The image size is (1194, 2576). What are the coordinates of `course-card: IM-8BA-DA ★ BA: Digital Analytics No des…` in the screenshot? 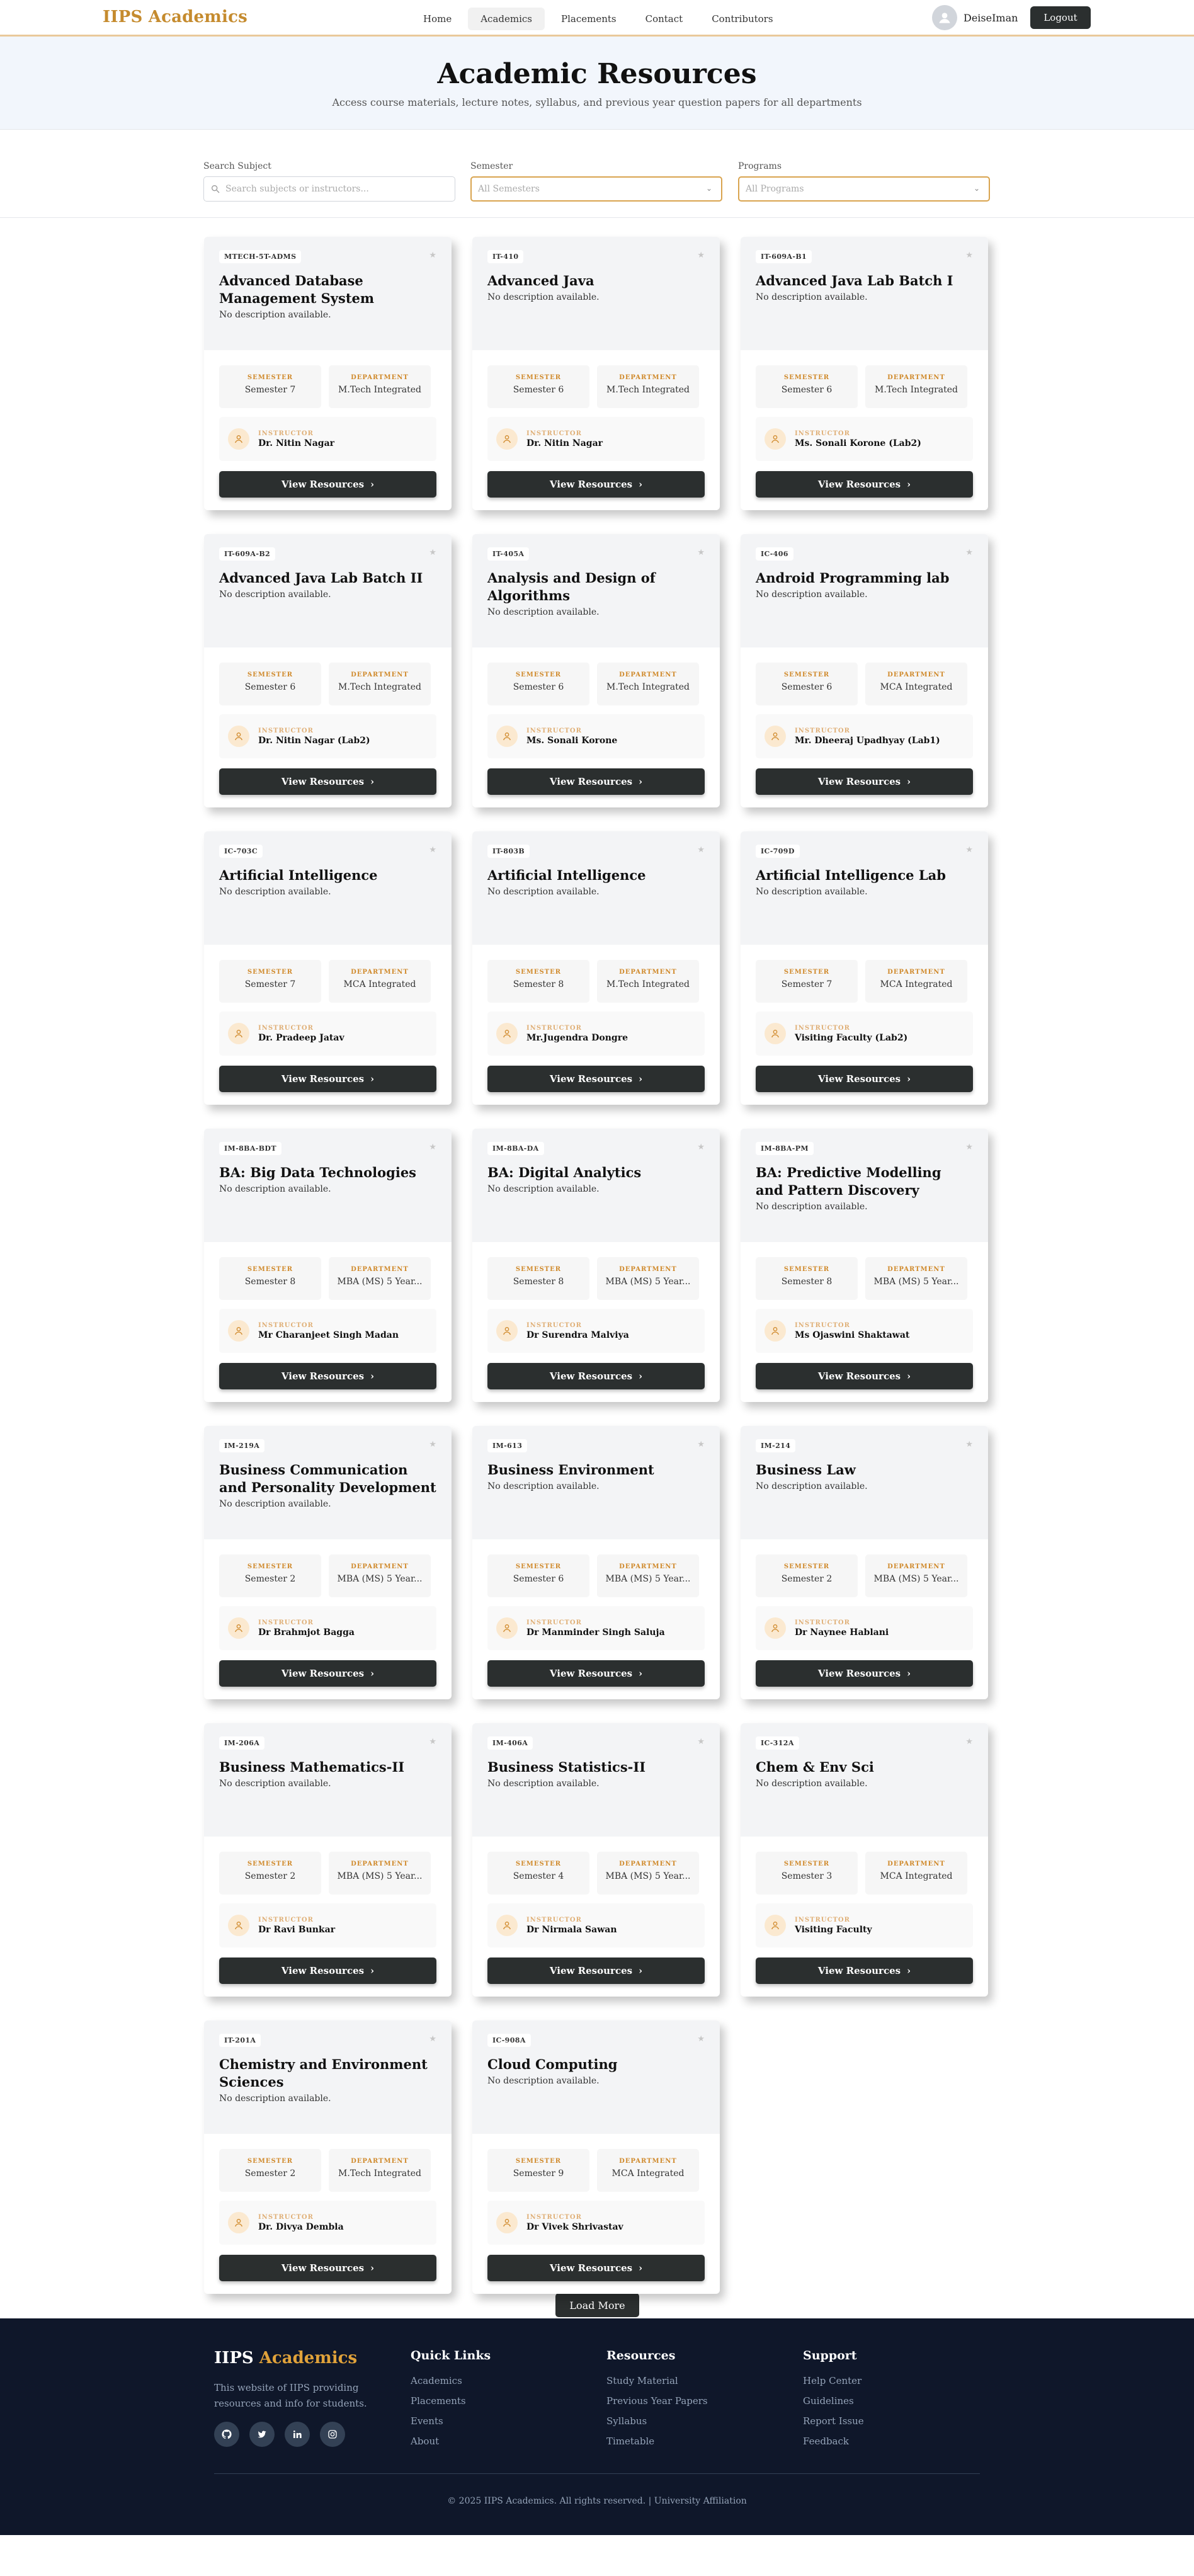 It's located at (596, 1265).